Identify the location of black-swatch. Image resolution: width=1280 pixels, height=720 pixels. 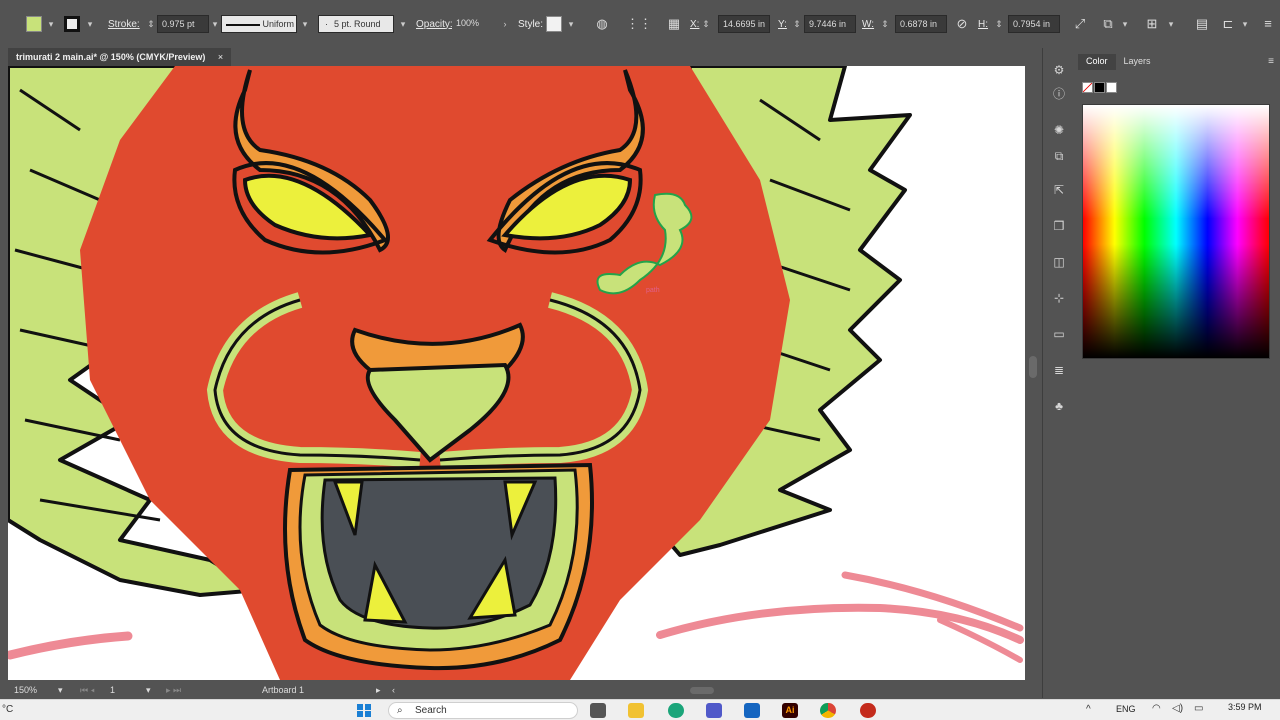
(1099, 87).